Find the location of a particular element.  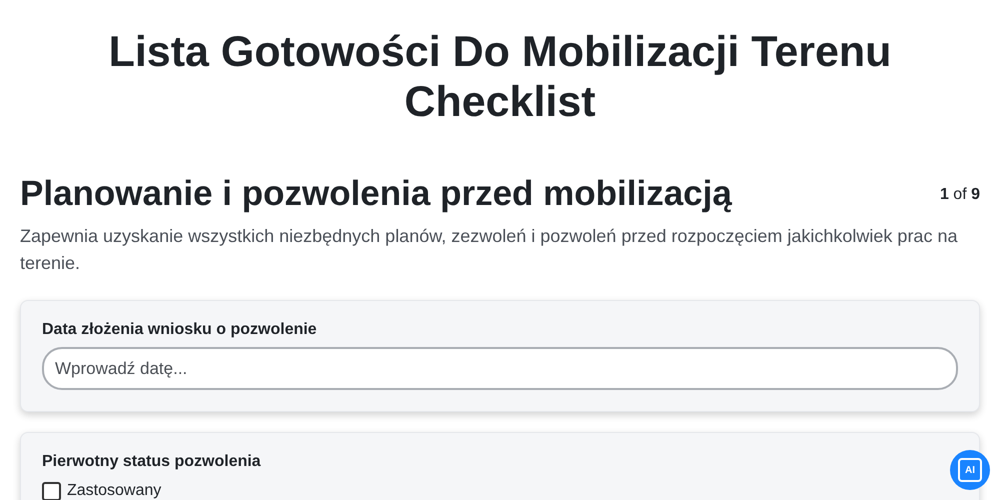

page-counter: 1 of 9 is located at coordinates (960, 195).